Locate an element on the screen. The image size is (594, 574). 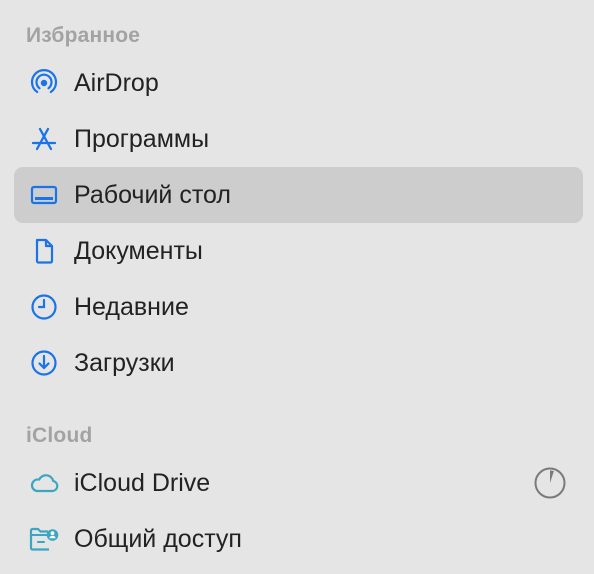
cloud-icon is located at coordinates (44, 483).